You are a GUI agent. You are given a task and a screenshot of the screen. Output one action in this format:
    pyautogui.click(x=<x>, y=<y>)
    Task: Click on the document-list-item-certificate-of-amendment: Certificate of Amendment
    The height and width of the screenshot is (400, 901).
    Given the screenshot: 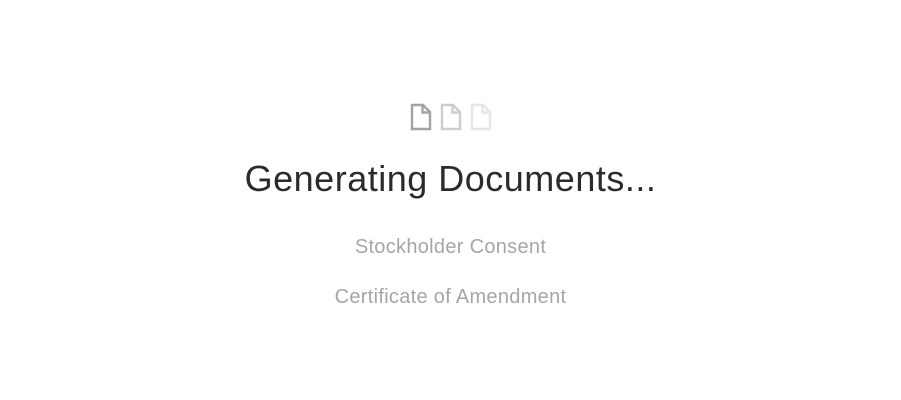 What is the action you would take?
    pyautogui.click(x=450, y=297)
    